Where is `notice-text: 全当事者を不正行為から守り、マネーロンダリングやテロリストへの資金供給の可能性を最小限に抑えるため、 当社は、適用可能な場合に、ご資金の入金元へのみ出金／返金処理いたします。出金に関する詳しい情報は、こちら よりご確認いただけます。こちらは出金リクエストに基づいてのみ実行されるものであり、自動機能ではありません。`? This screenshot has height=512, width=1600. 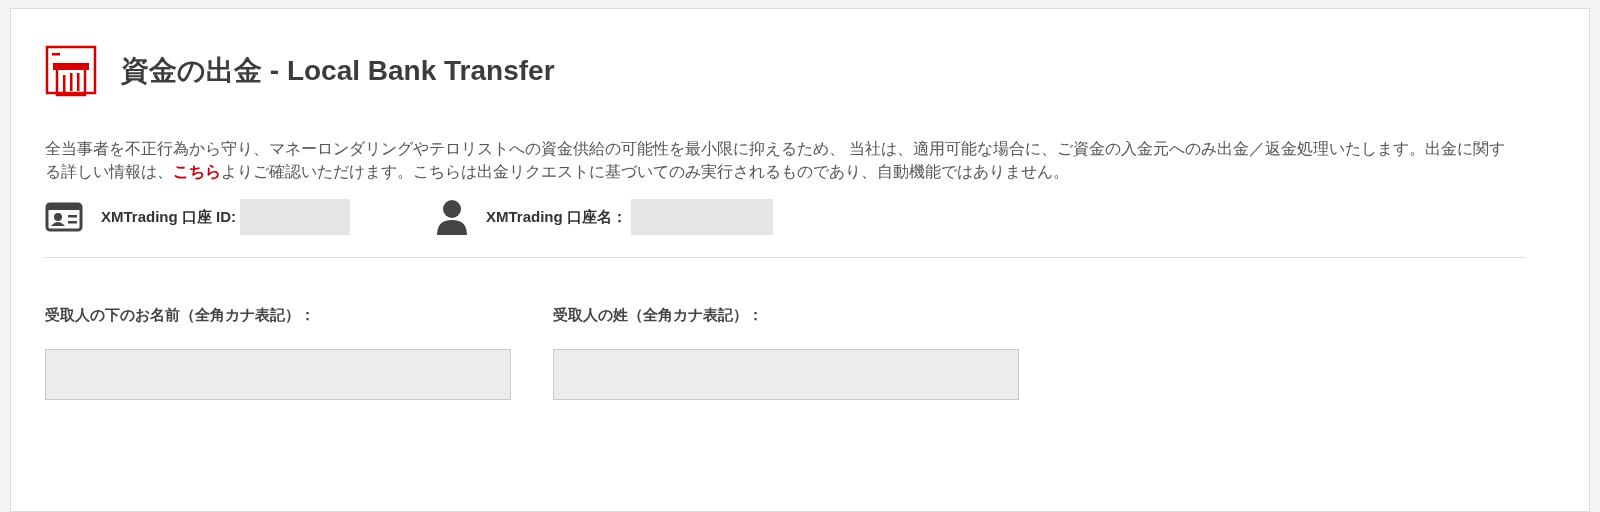
notice-text: 全当事者を不正行為から守り、マネーロンダリングやテロリストへの資金供給の可能性を最小限に抑えるため、 当社は、適用可能な場合に、ご資金の入金元へのみ出金／返金処理いたします。出金に関する詳しい情報は、こちら よりご確認いただけます。こちらは出金リクエストに基づいてのみ実行されるものであり、自動機能ではありません。 is located at coordinates (776, 160).